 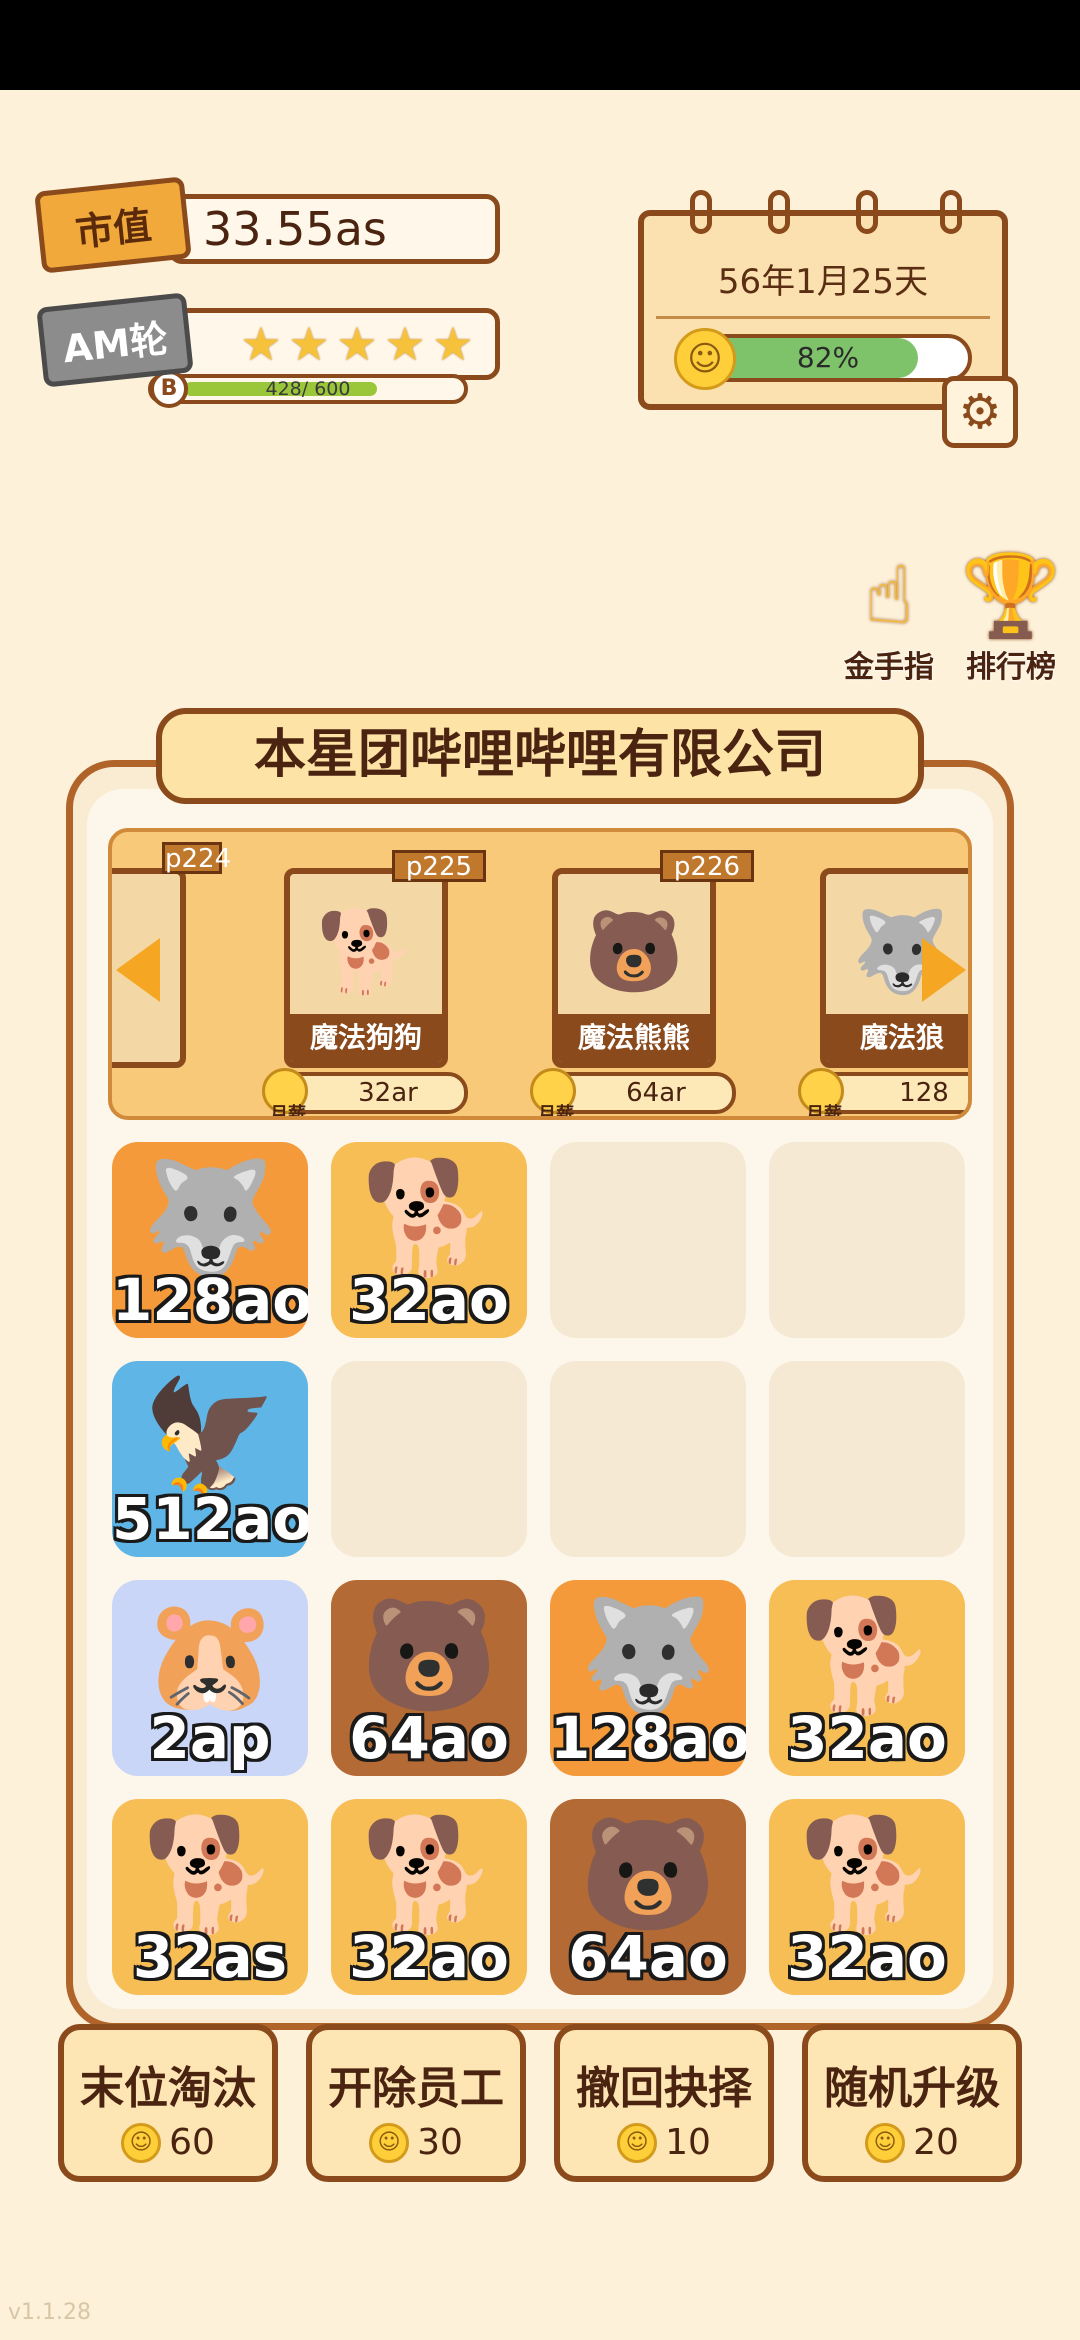 What do you see at coordinates (540, 45) in the screenshot?
I see `status-bar` at bounding box center [540, 45].